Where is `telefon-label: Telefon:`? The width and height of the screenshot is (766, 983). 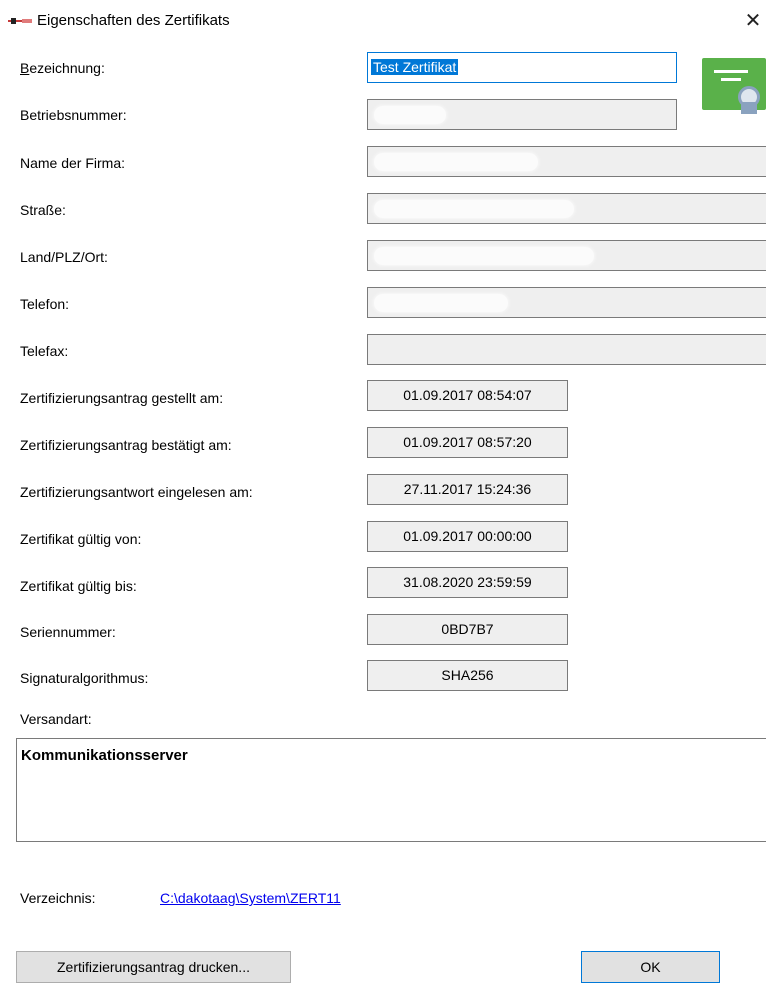
telefon-label: Telefon: is located at coordinates (45, 304).